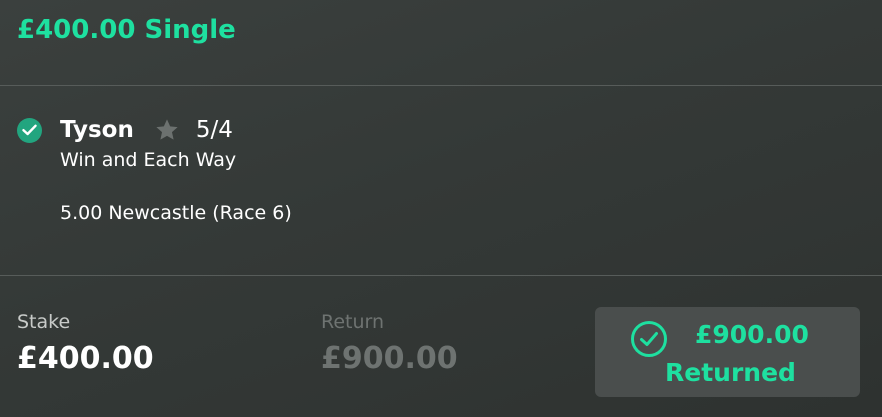 This screenshot has width=882, height=417. Describe the element at coordinates (29, 130) in the screenshot. I see `check-circle-icon` at that location.